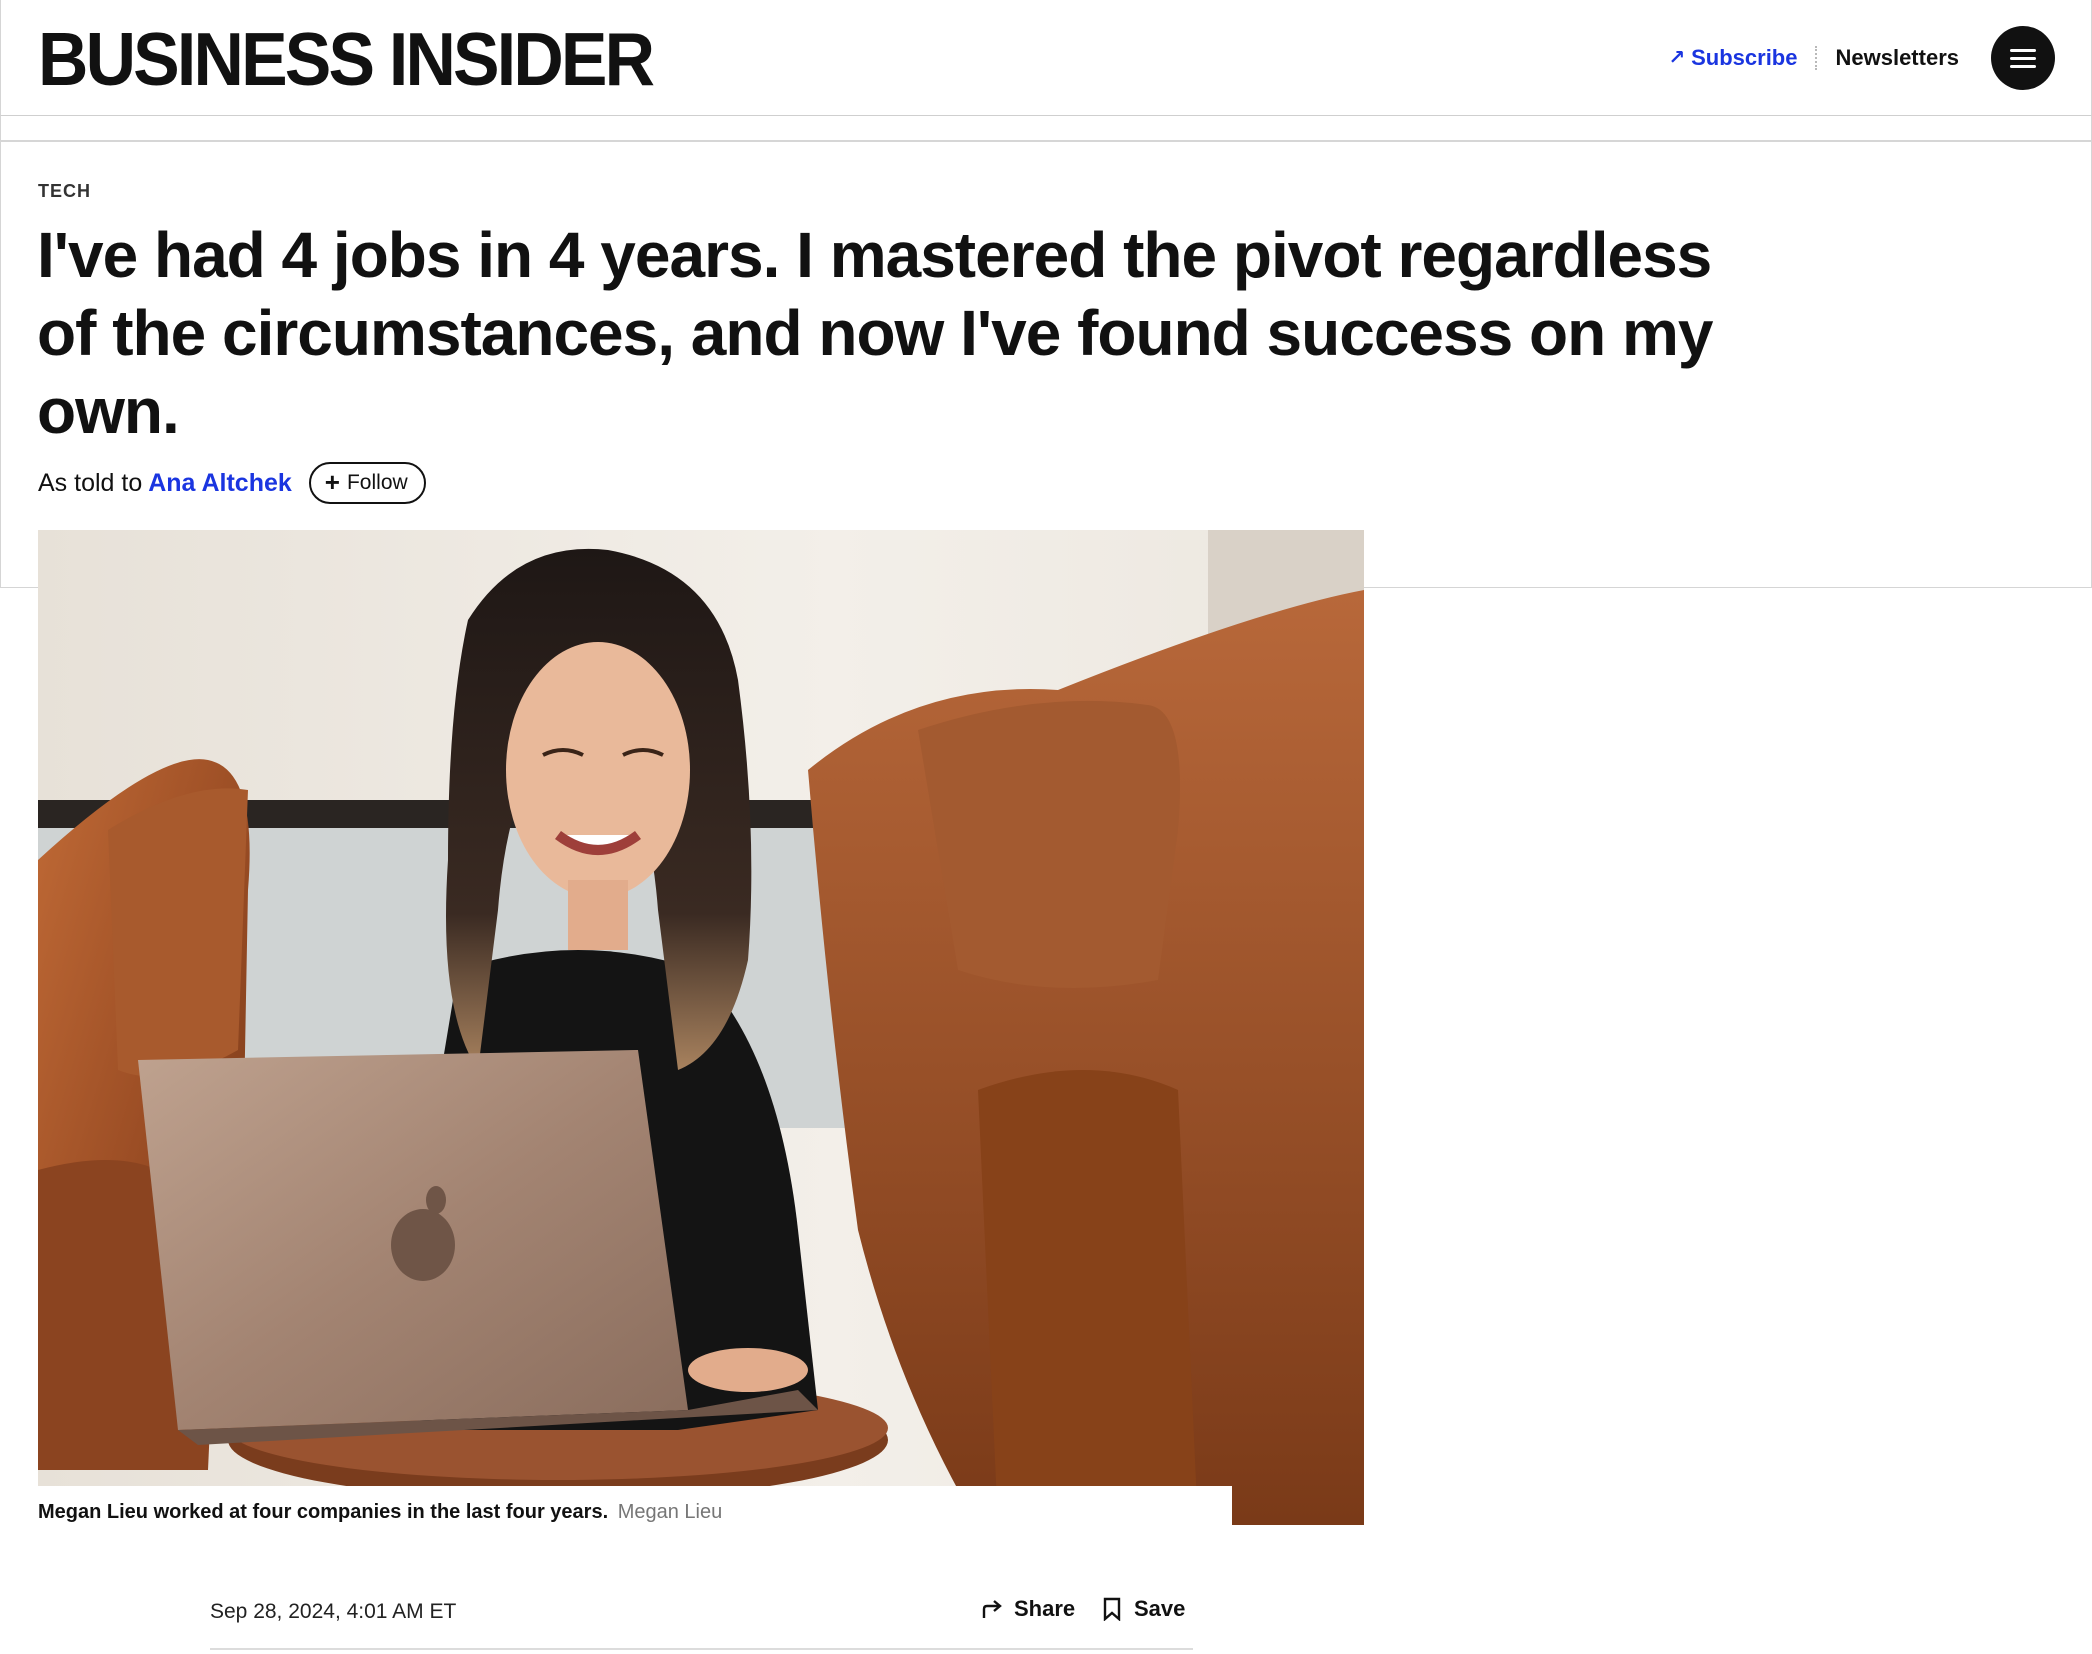 The image size is (2092, 1654). I want to click on bookmark-icon, so click(1112, 1609).